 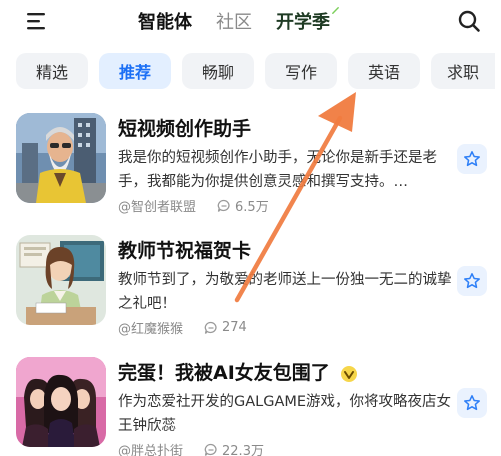 I want to click on agent-author: @红魔猴猴, so click(x=150, y=327).